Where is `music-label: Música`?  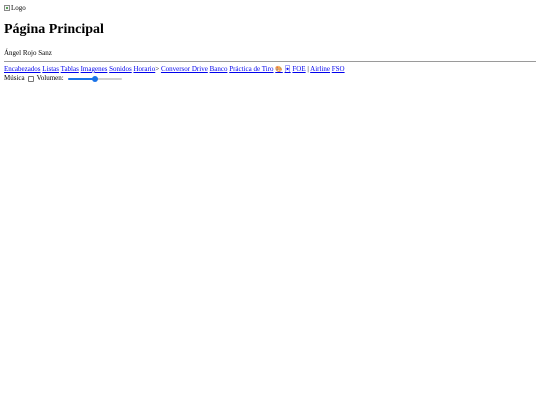
music-label: Música is located at coordinates (14, 78).